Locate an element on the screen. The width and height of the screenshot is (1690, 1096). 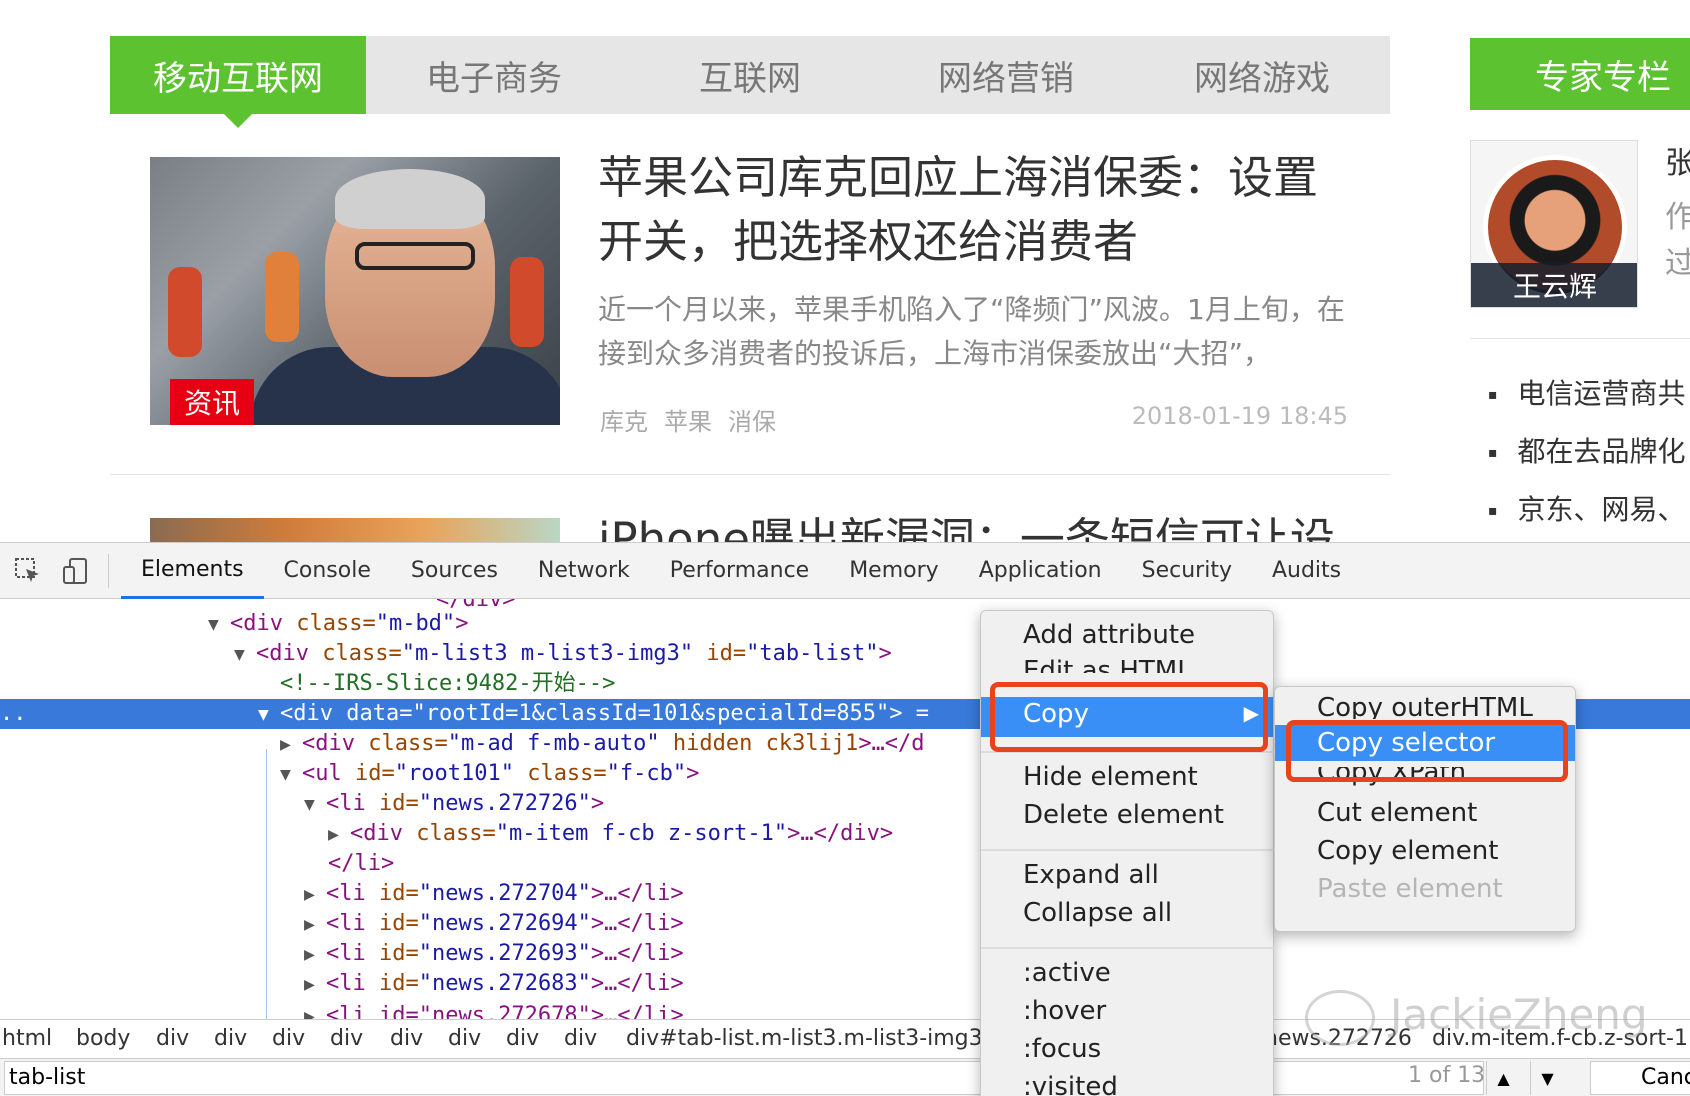
sidebar-news-item: 京东、网易、 is located at coordinates (1587, 508).